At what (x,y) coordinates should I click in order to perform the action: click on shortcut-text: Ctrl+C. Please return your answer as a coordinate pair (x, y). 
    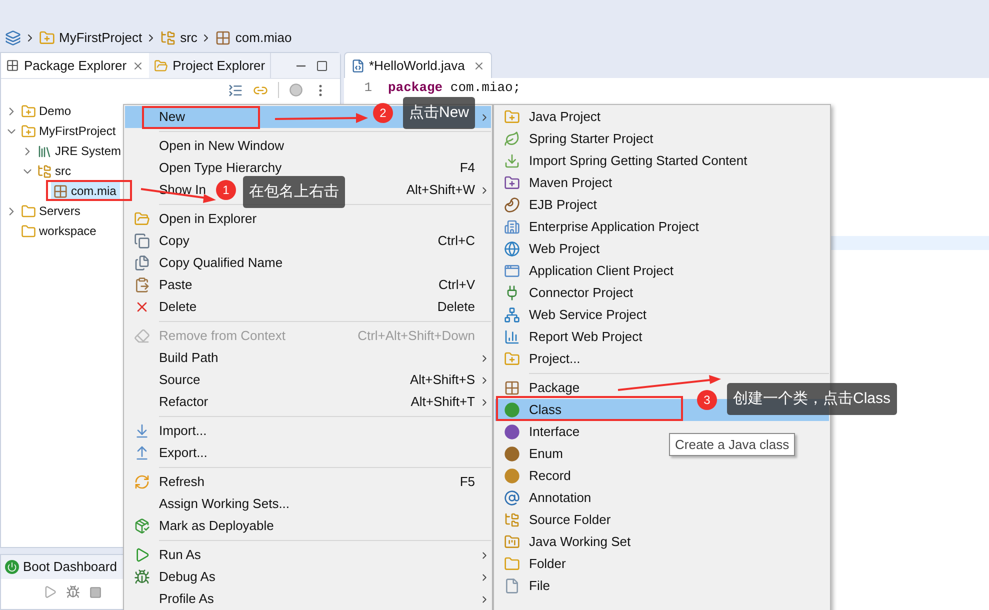
    Looking at the image, I should click on (456, 241).